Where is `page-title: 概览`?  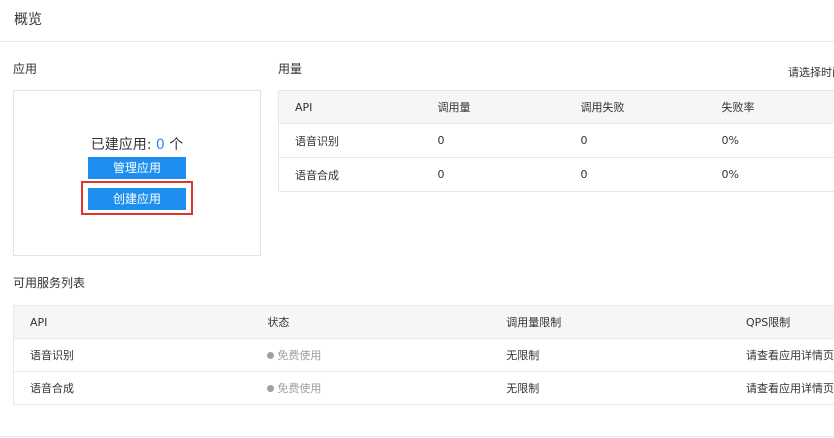 page-title: 概览 is located at coordinates (28, 20).